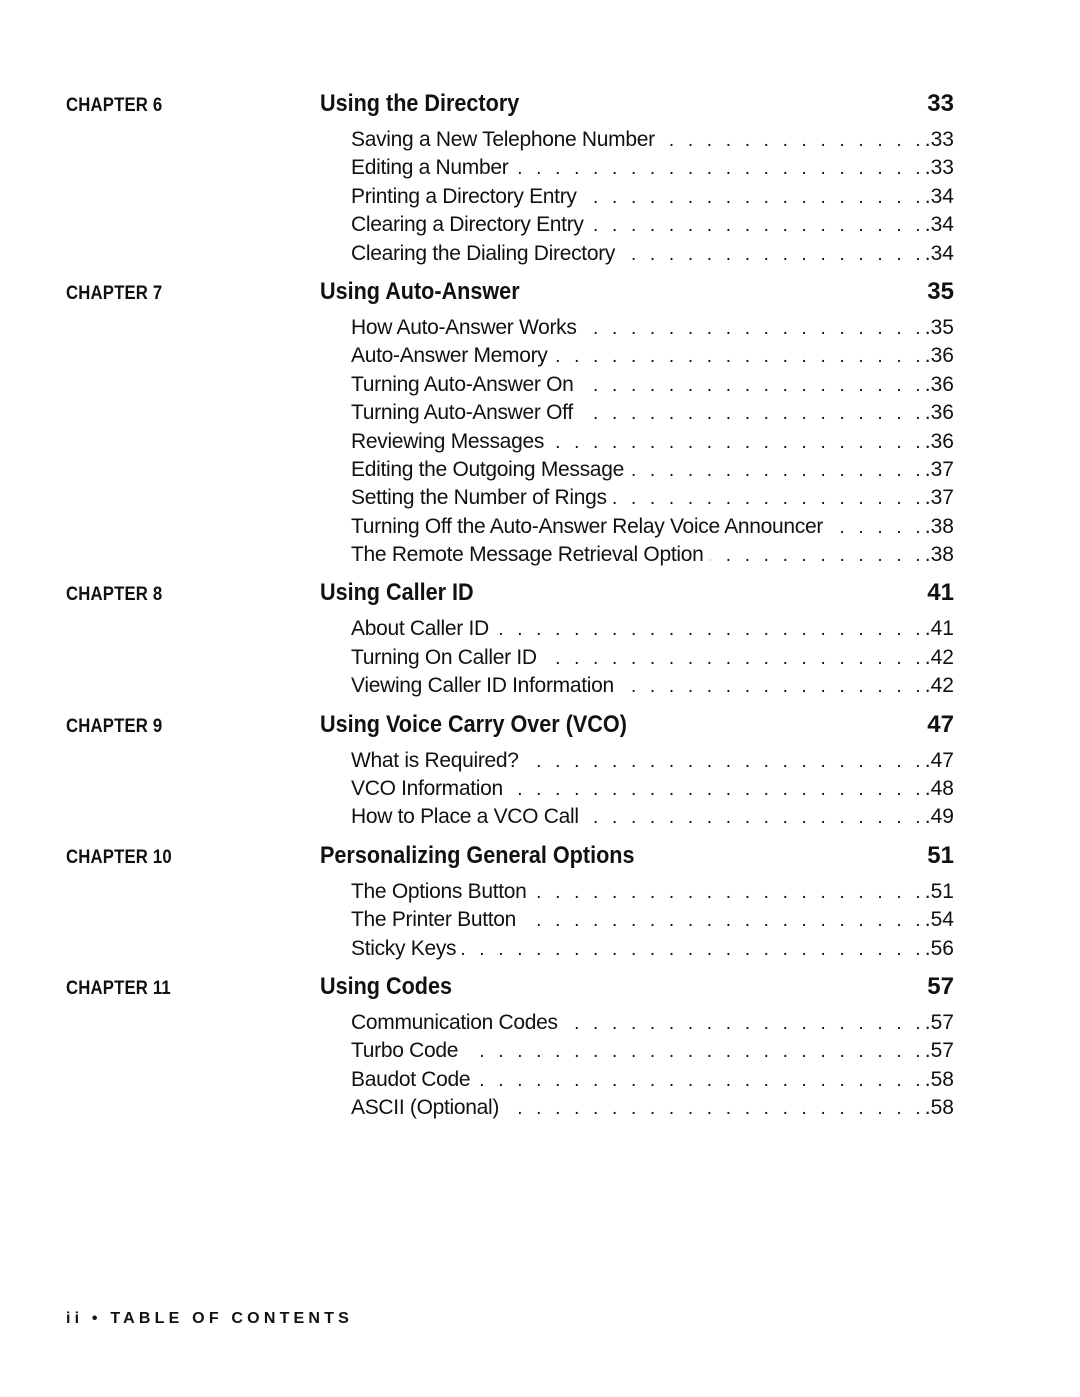 This screenshot has width=1080, height=1397. I want to click on chapter-title: Using Caller ID, so click(587, 593).